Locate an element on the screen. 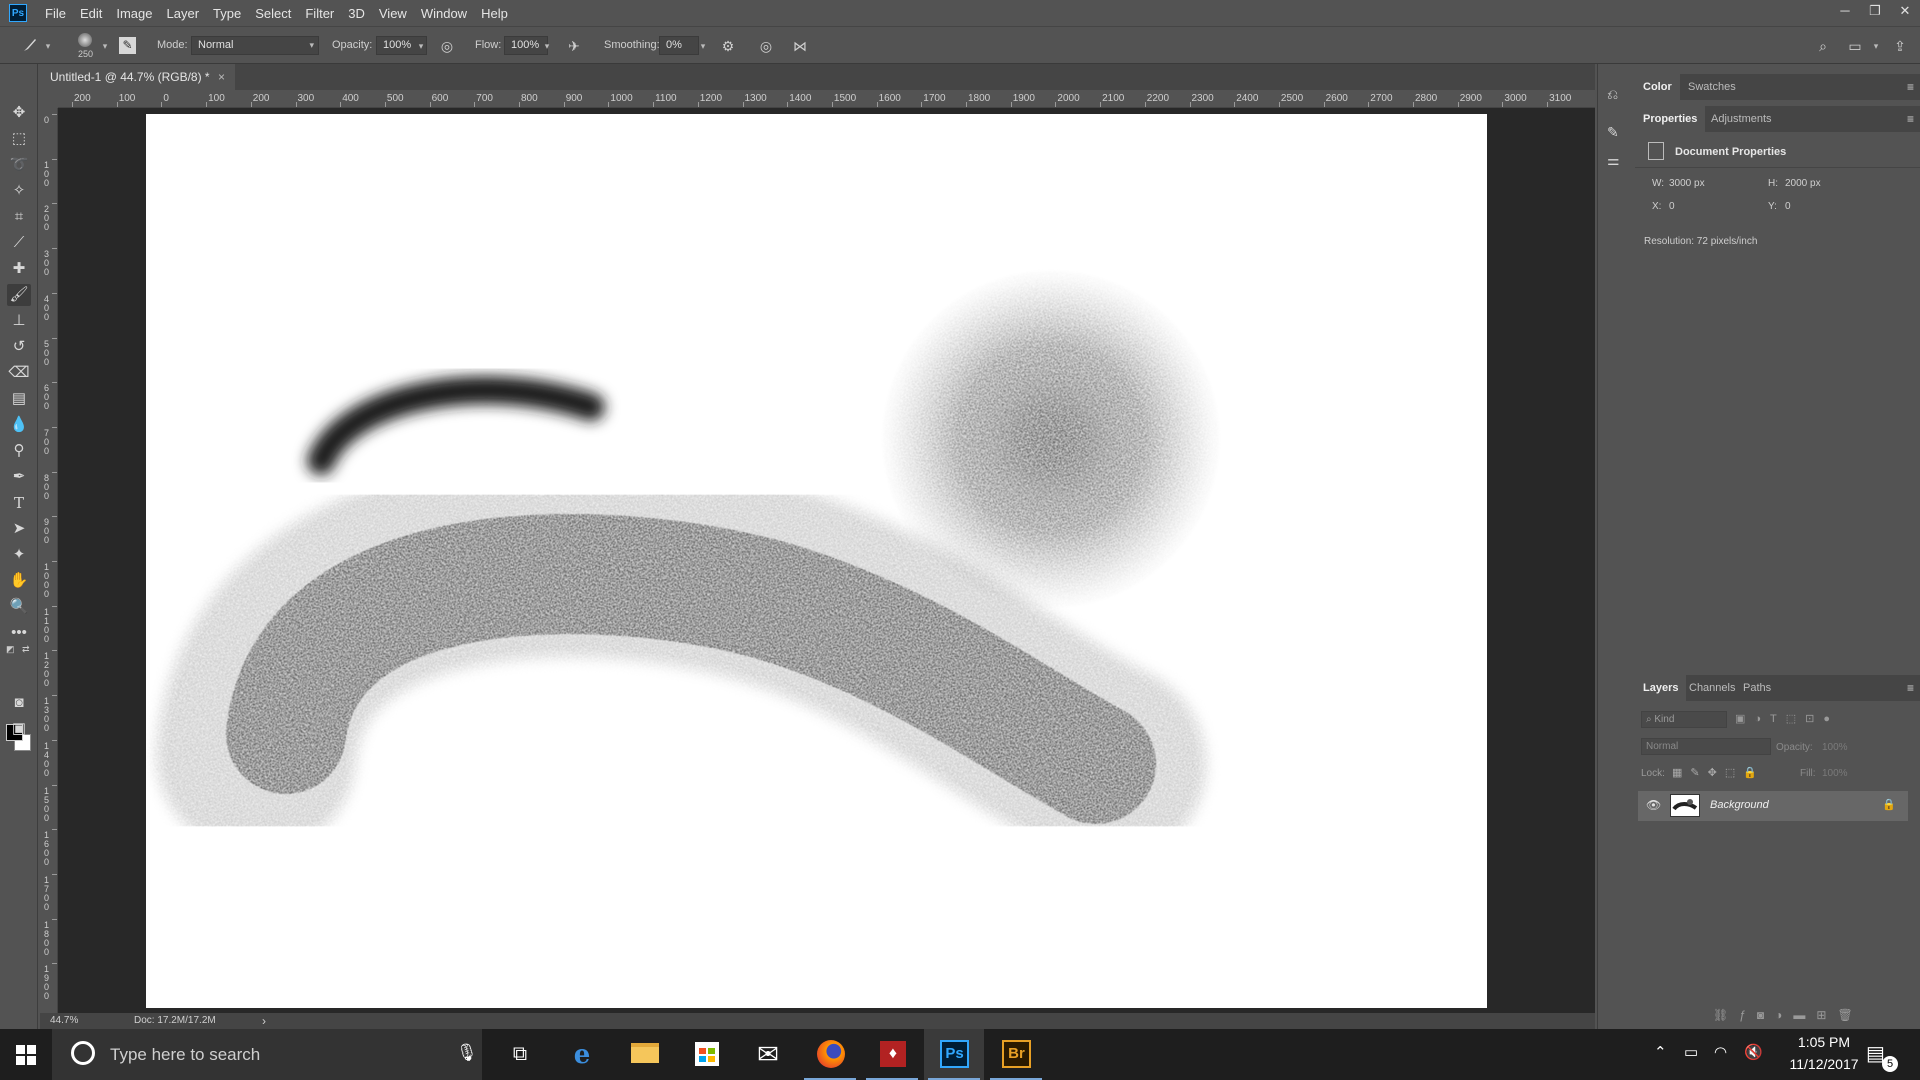 The height and width of the screenshot is (1080, 1920). shape-tool-icon: ✦ is located at coordinates (19, 555).